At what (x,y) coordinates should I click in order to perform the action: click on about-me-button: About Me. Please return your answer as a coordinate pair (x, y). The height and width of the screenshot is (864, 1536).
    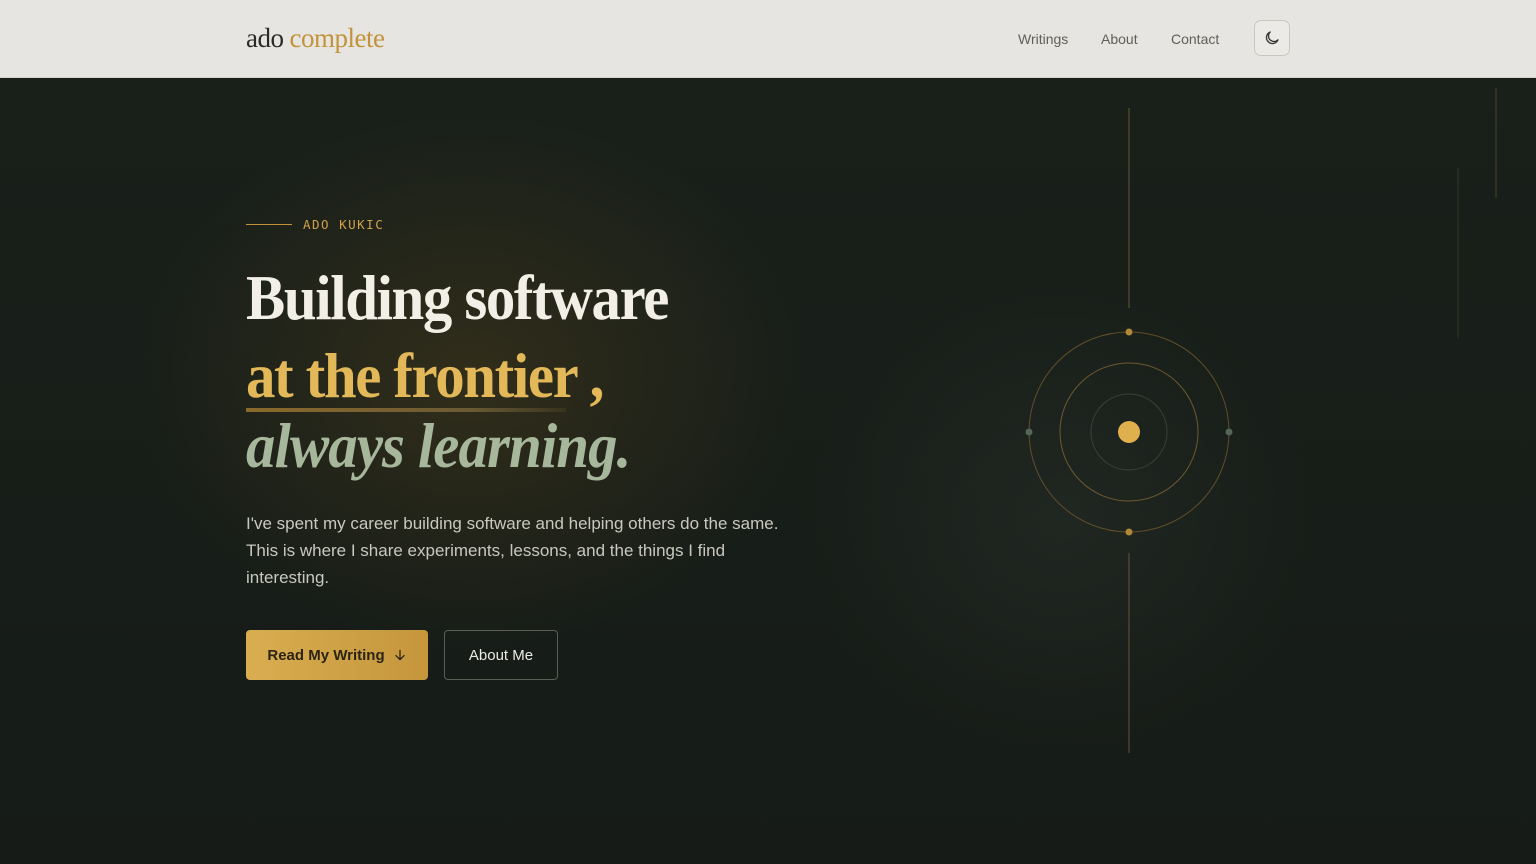
    Looking at the image, I should click on (501, 655).